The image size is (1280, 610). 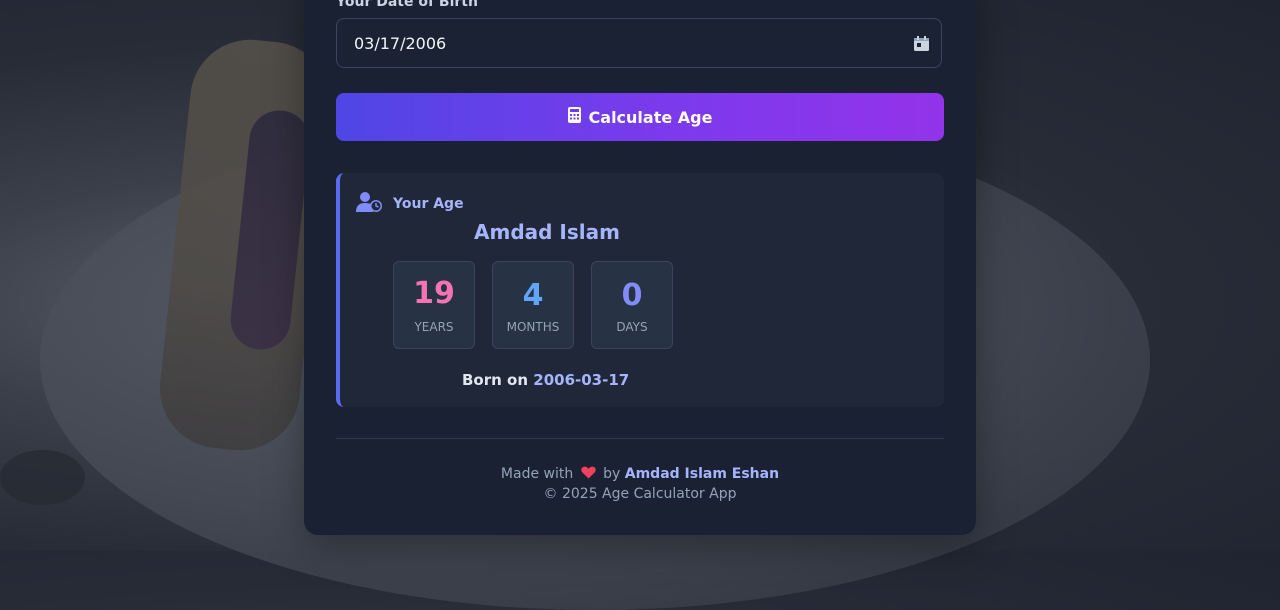 I want to click on calendar-icon, so click(x=922, y=46).